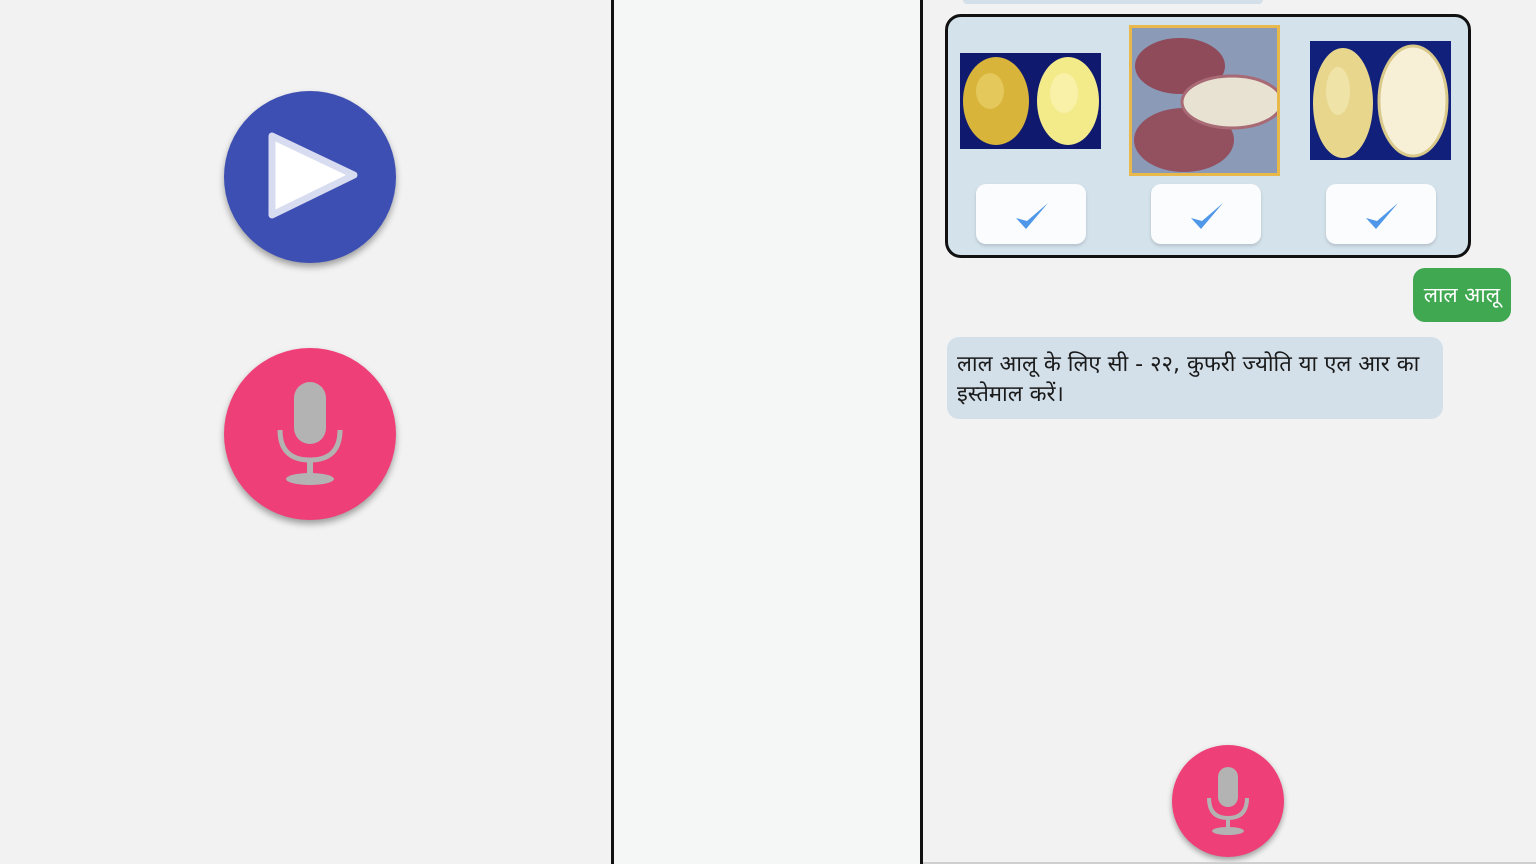 The image size is (1536, 864). Describe the element at coordinates (313, 175) in the screenshot. I see `play-icon` at that location.